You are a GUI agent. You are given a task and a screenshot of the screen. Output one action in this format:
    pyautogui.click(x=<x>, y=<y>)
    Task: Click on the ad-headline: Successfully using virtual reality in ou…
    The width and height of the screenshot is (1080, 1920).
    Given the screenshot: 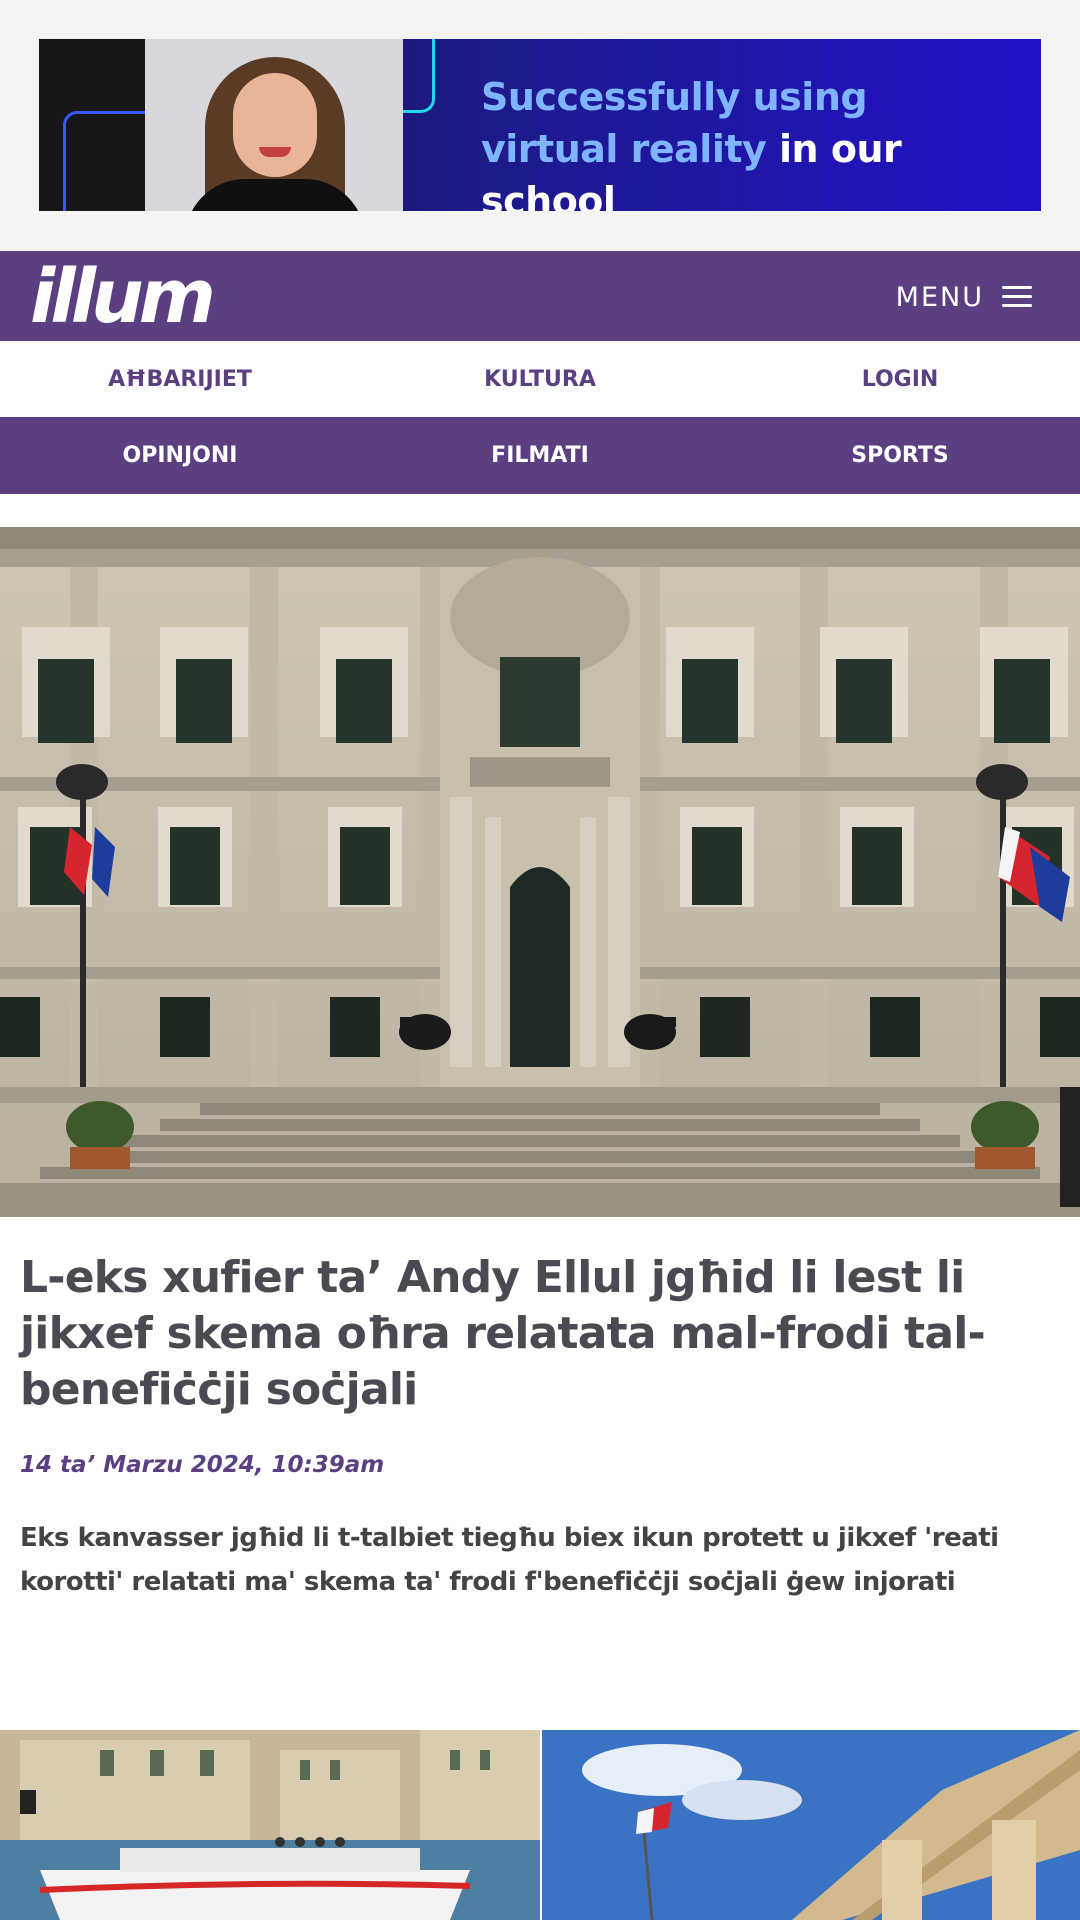 What is the action you would take?
    pyautogui.click(x=751, y=141)
    